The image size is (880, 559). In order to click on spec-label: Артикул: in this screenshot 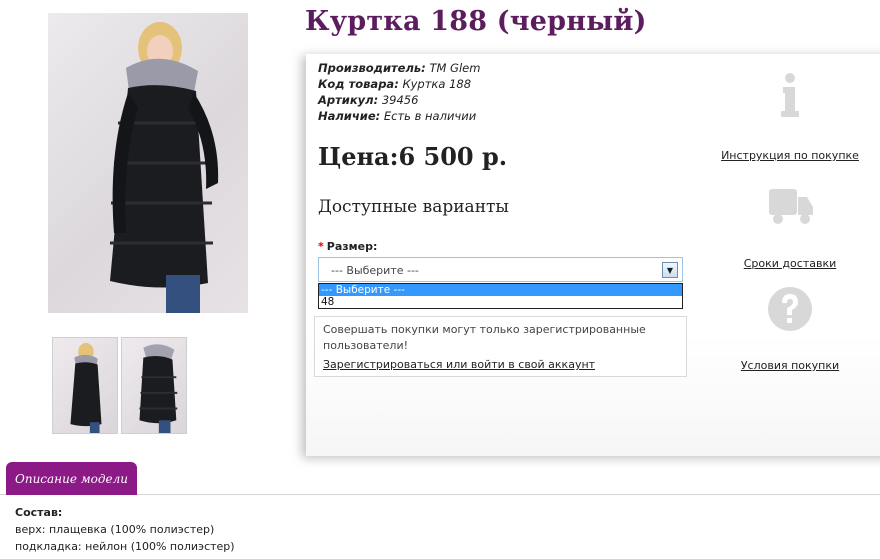, I will do `click(348, 100)`.